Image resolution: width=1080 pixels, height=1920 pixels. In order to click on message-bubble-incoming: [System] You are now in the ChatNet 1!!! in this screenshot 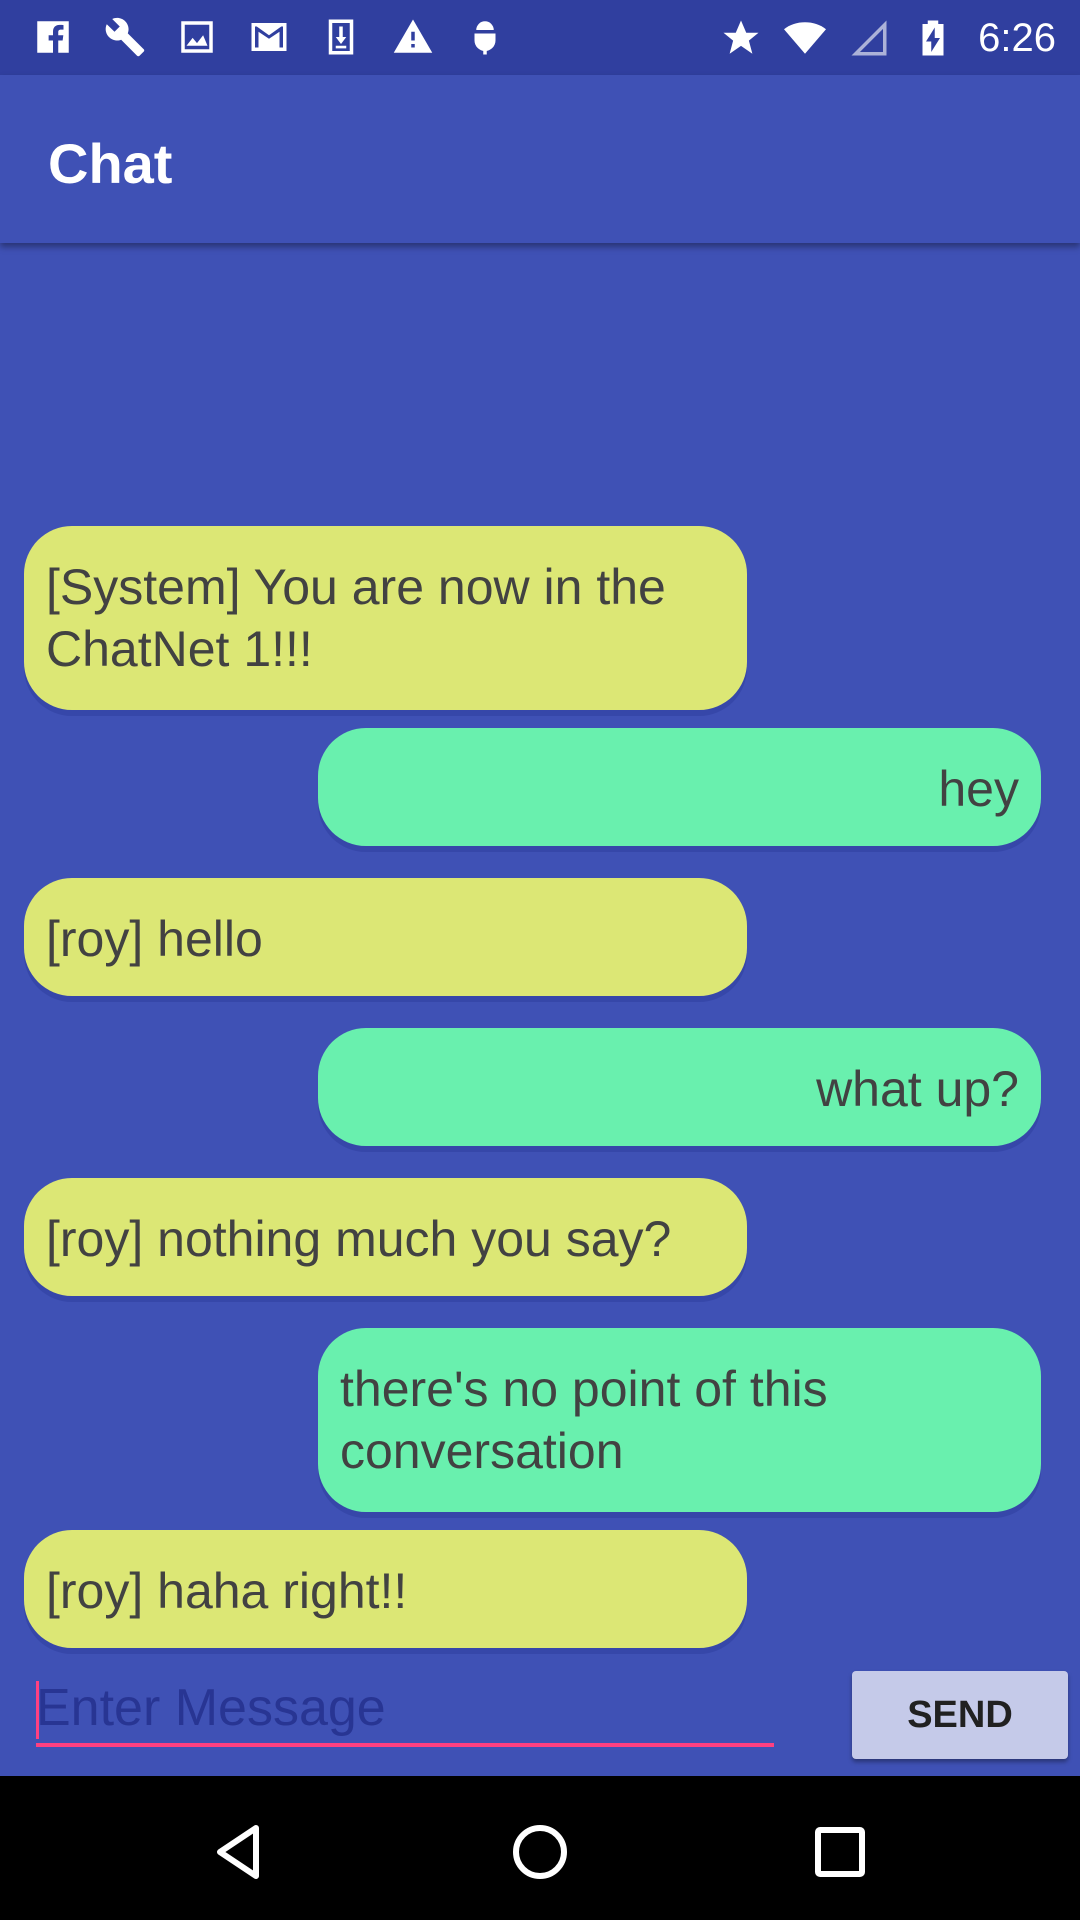, I will do `click(385, 618)`.